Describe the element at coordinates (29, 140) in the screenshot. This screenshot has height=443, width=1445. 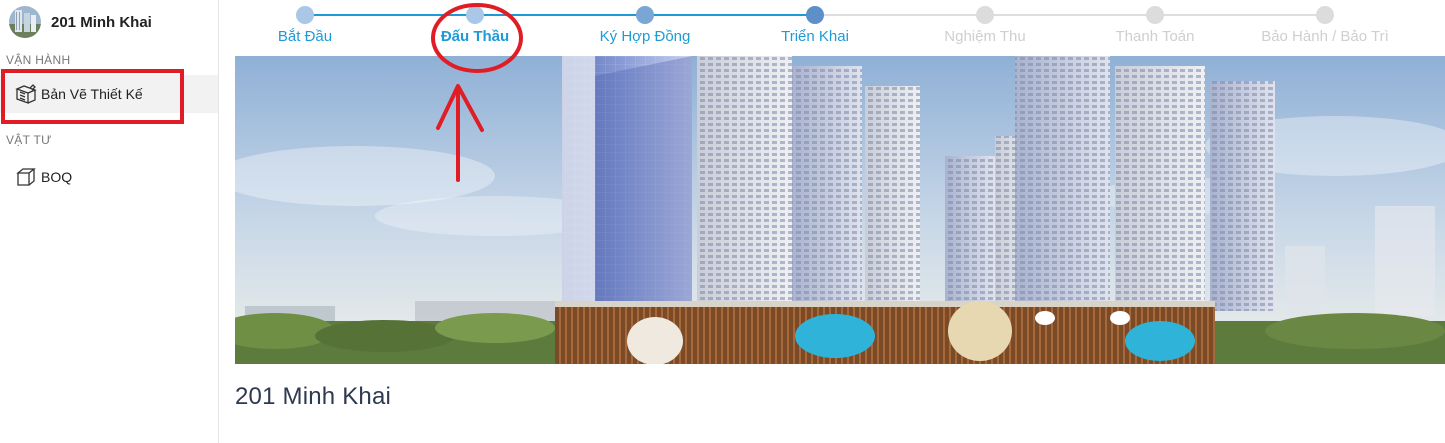
I see `section-title-materials: VẬT TƯ` at that location.